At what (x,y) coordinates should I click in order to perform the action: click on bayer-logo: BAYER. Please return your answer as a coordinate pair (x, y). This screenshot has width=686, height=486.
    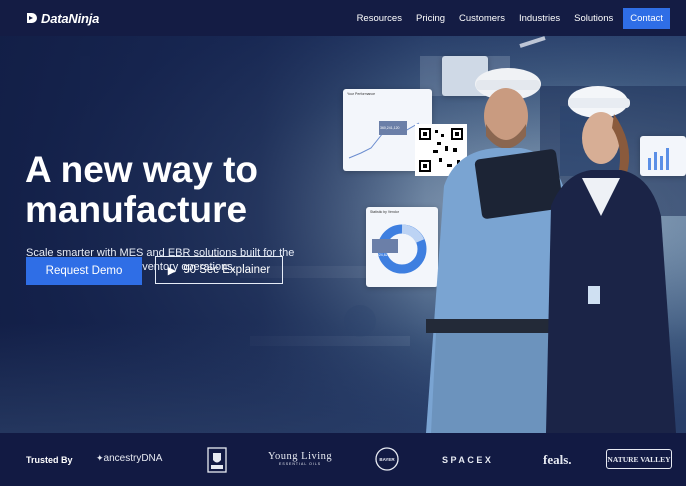
    Looking at the image, I should click on (387, 459).